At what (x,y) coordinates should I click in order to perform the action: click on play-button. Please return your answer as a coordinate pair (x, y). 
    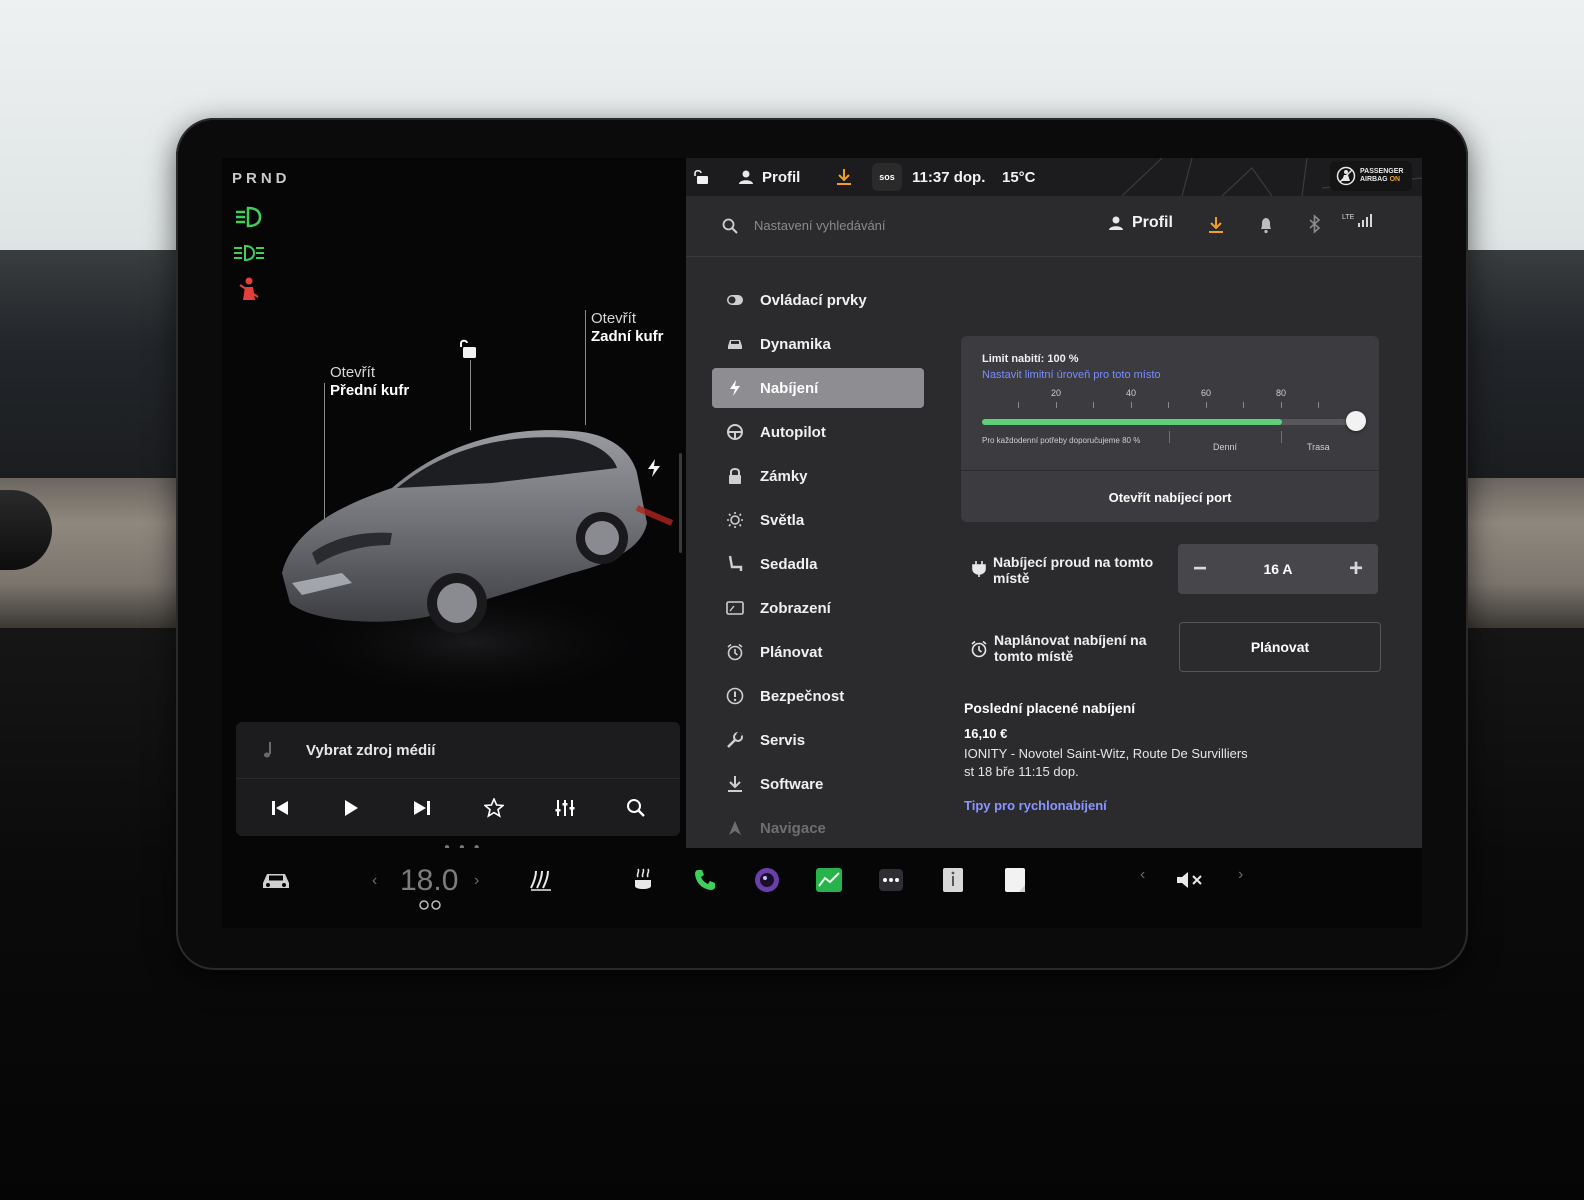
    Looking at the image, I should click on (351, 808).